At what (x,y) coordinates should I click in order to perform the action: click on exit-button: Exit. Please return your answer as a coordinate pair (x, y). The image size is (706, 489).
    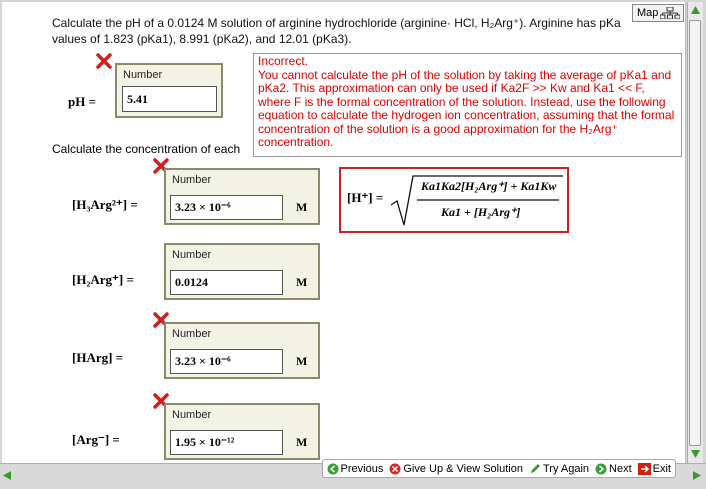
    Looking at the image, I should click on (654, 468).